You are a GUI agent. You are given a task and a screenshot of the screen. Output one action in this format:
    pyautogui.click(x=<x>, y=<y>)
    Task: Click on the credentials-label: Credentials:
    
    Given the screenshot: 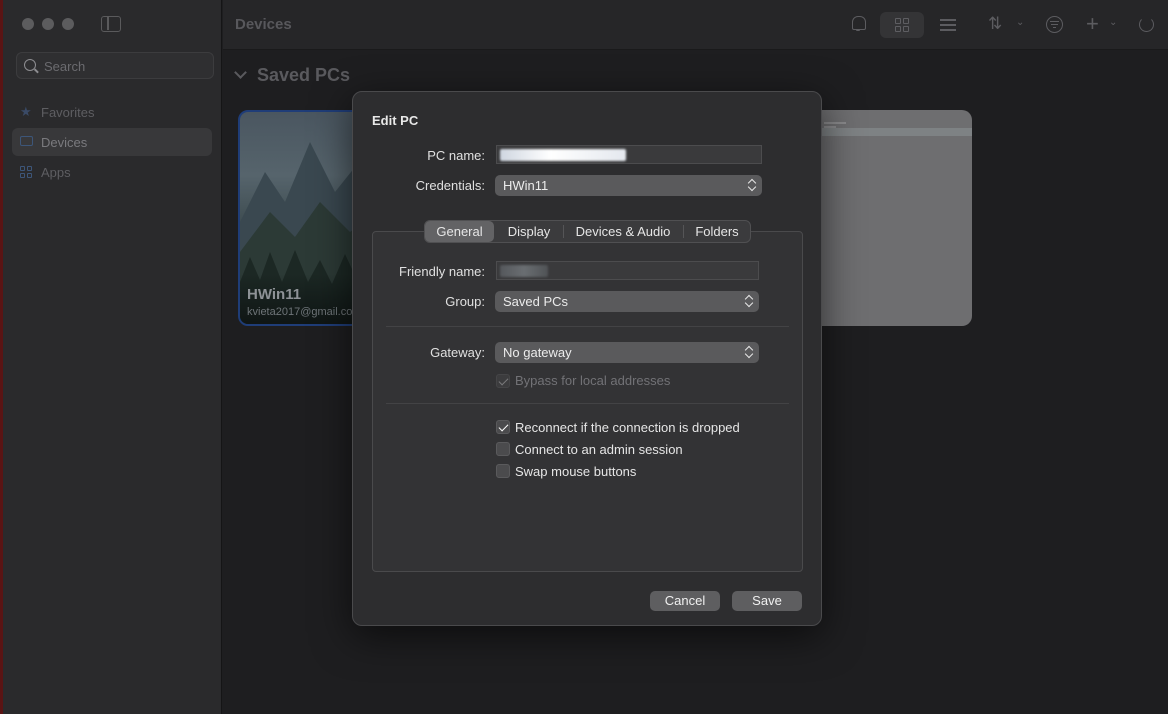 What is the action you would take?
    pyautogui.click(x=450, y=185)
    